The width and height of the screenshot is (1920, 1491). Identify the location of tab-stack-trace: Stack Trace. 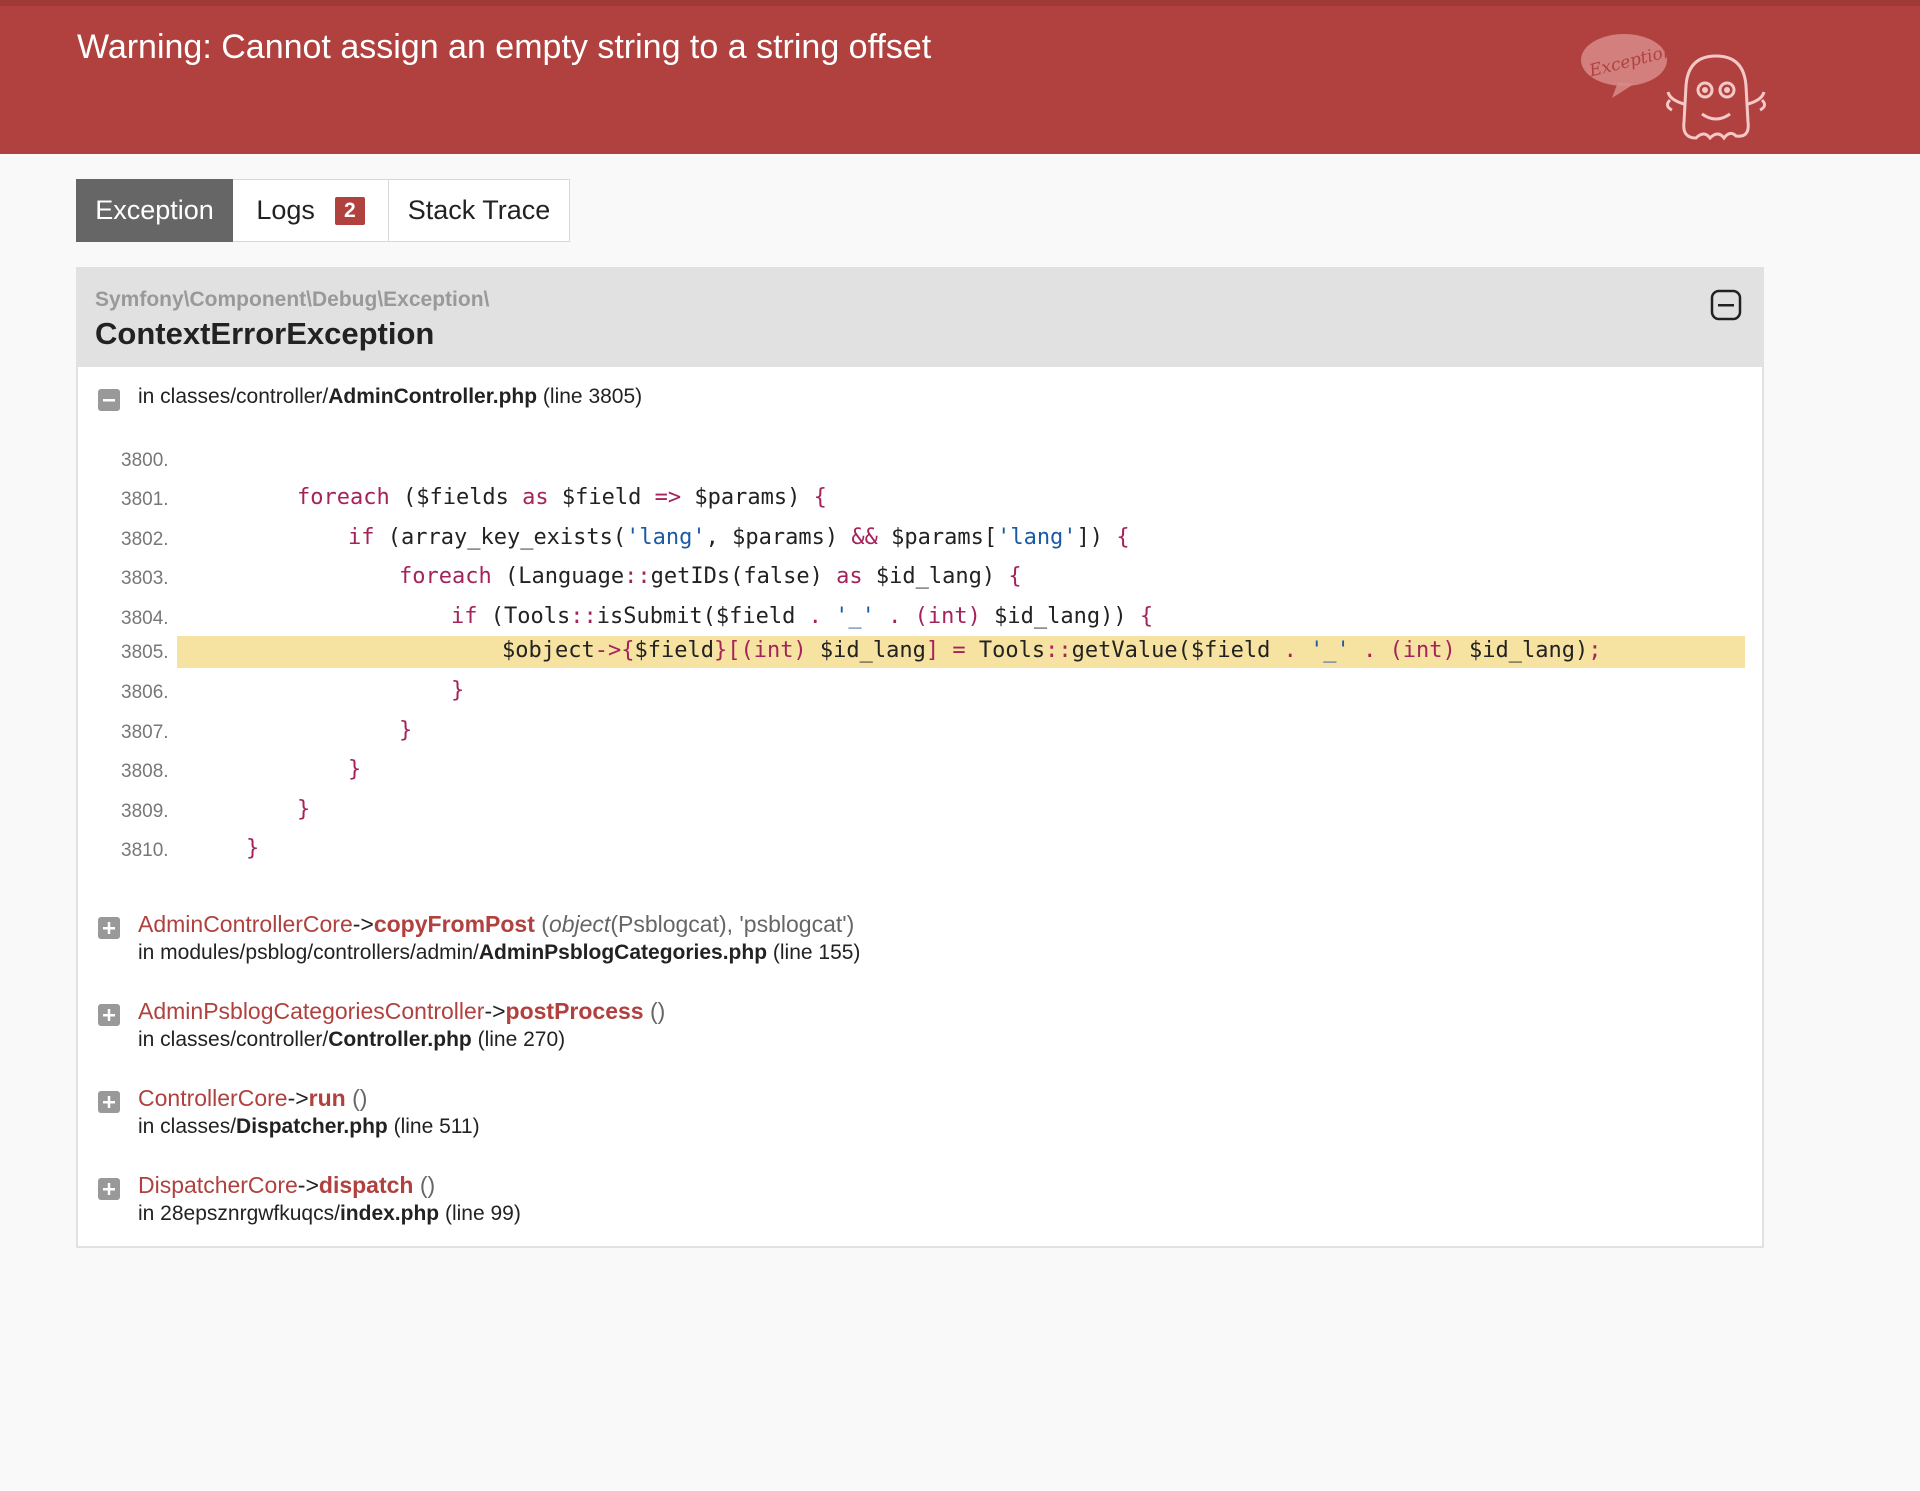
(479, 210).